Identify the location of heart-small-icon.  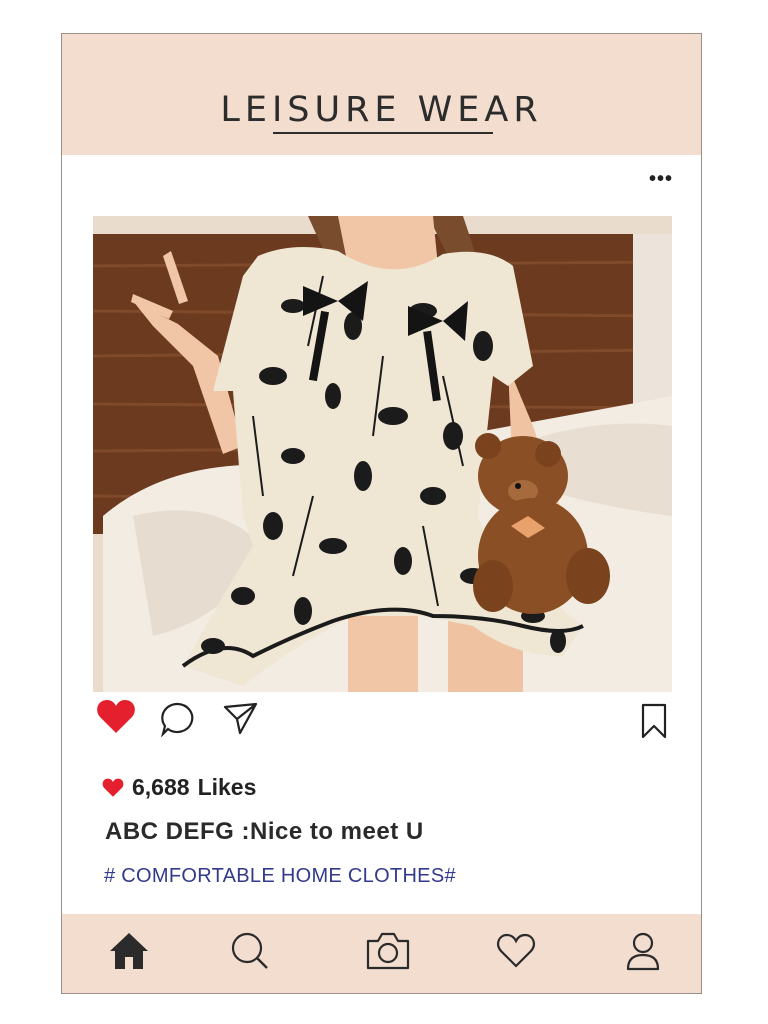
(113, 787).